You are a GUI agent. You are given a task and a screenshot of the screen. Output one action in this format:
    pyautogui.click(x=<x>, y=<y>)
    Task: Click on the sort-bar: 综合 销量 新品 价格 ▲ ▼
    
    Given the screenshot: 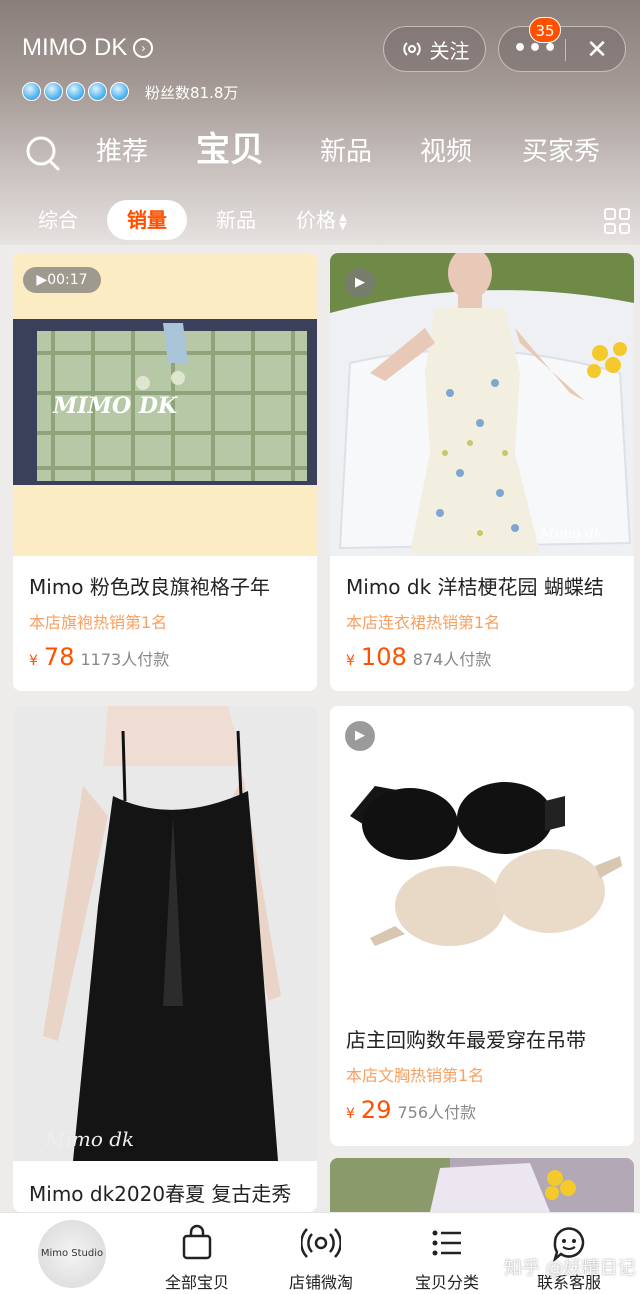 What is the action you would take?
    pyautogui.click(x=320, y=222)
    